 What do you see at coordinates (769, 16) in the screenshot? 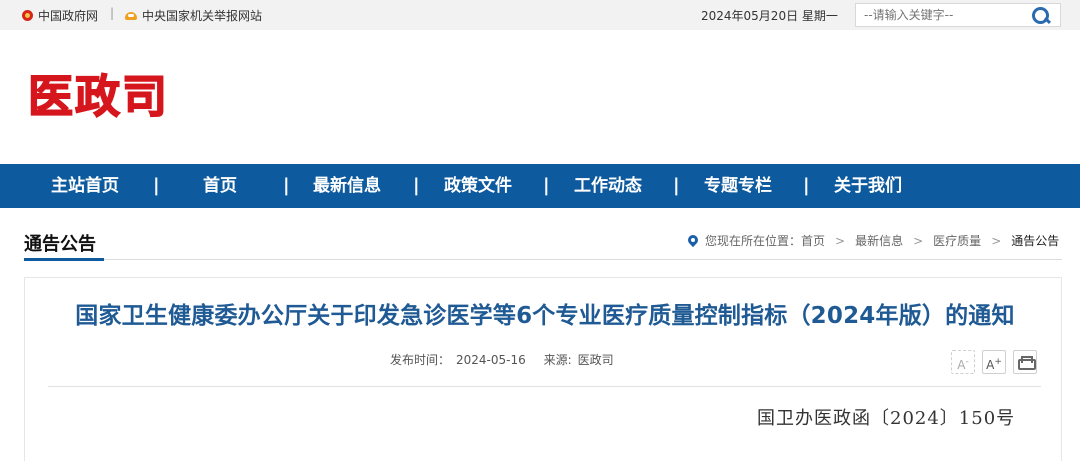
I see `current-date: 2024年05月20日 星期一` at bounding box center [769, 16].